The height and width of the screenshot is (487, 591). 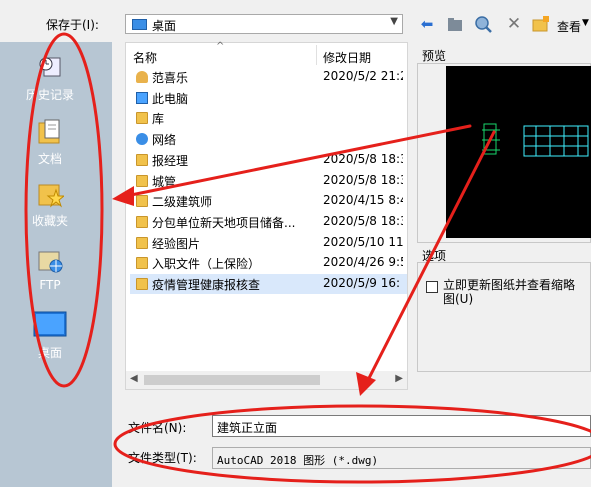 I want to click on preview-thumbnail, so click(x=518, y=152).